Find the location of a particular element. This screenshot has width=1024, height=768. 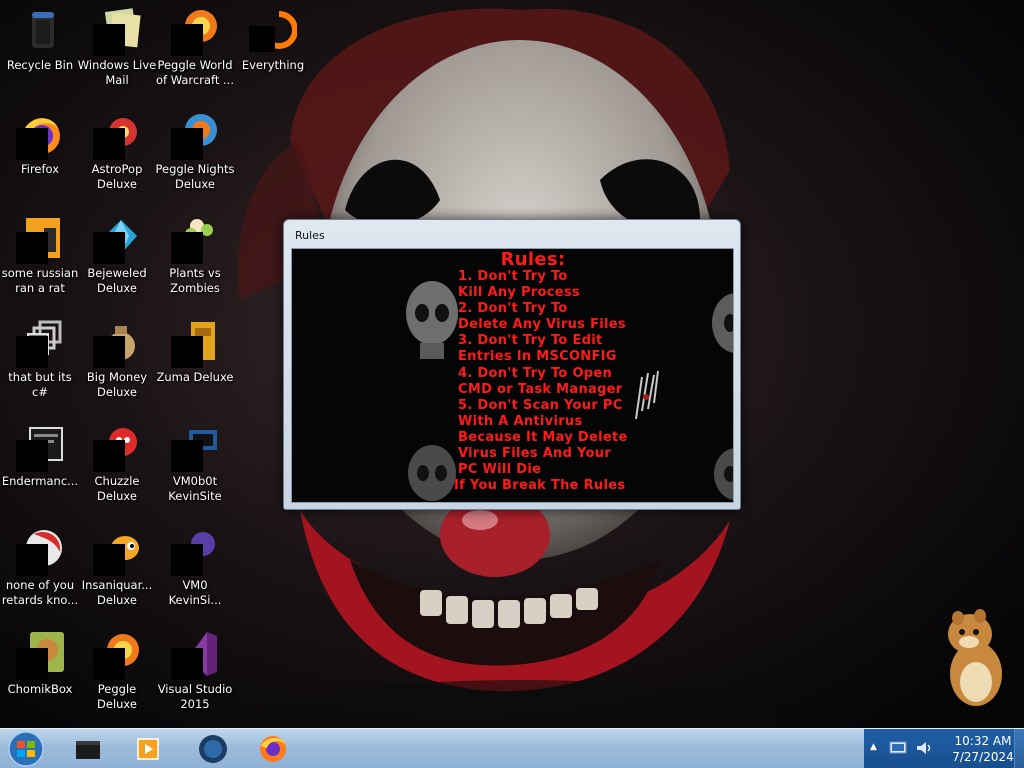

taskbar-globe-button is located at coordinates (213, 749).